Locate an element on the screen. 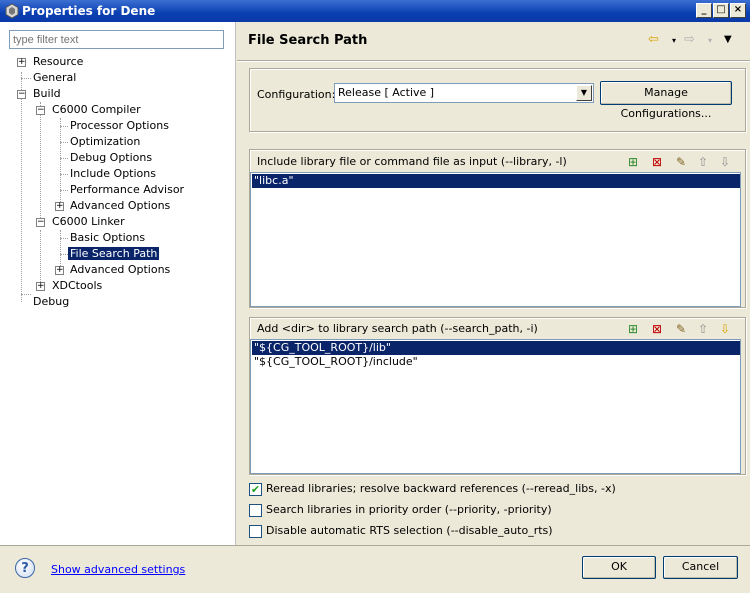  disable-auto-rts-checkbox is located at coordinates (255, 531).